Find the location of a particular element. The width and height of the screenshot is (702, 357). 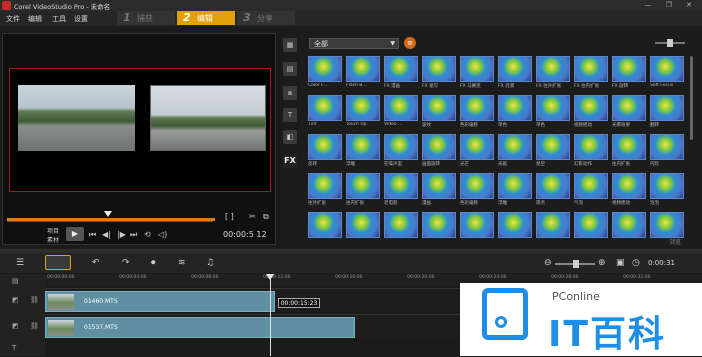

effect-tile: FX 往外扩张 is located at coordinates (553, 74).